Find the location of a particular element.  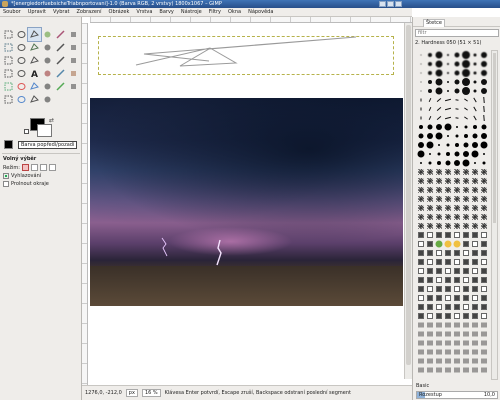

menu-soubor: Soubor is located at coordinates (12, 12).